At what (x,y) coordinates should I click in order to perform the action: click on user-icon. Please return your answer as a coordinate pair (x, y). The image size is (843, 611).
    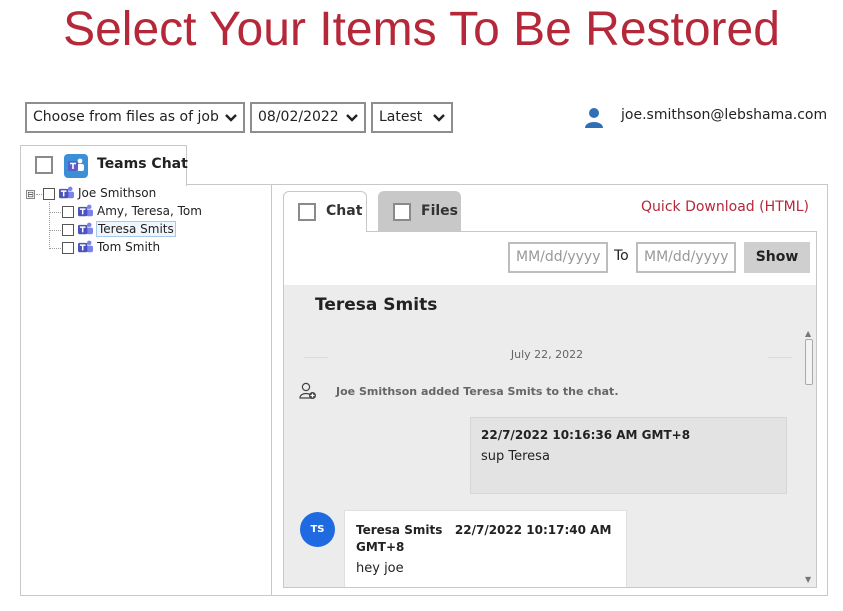
    Looking at the image, I should click on (594, 118).